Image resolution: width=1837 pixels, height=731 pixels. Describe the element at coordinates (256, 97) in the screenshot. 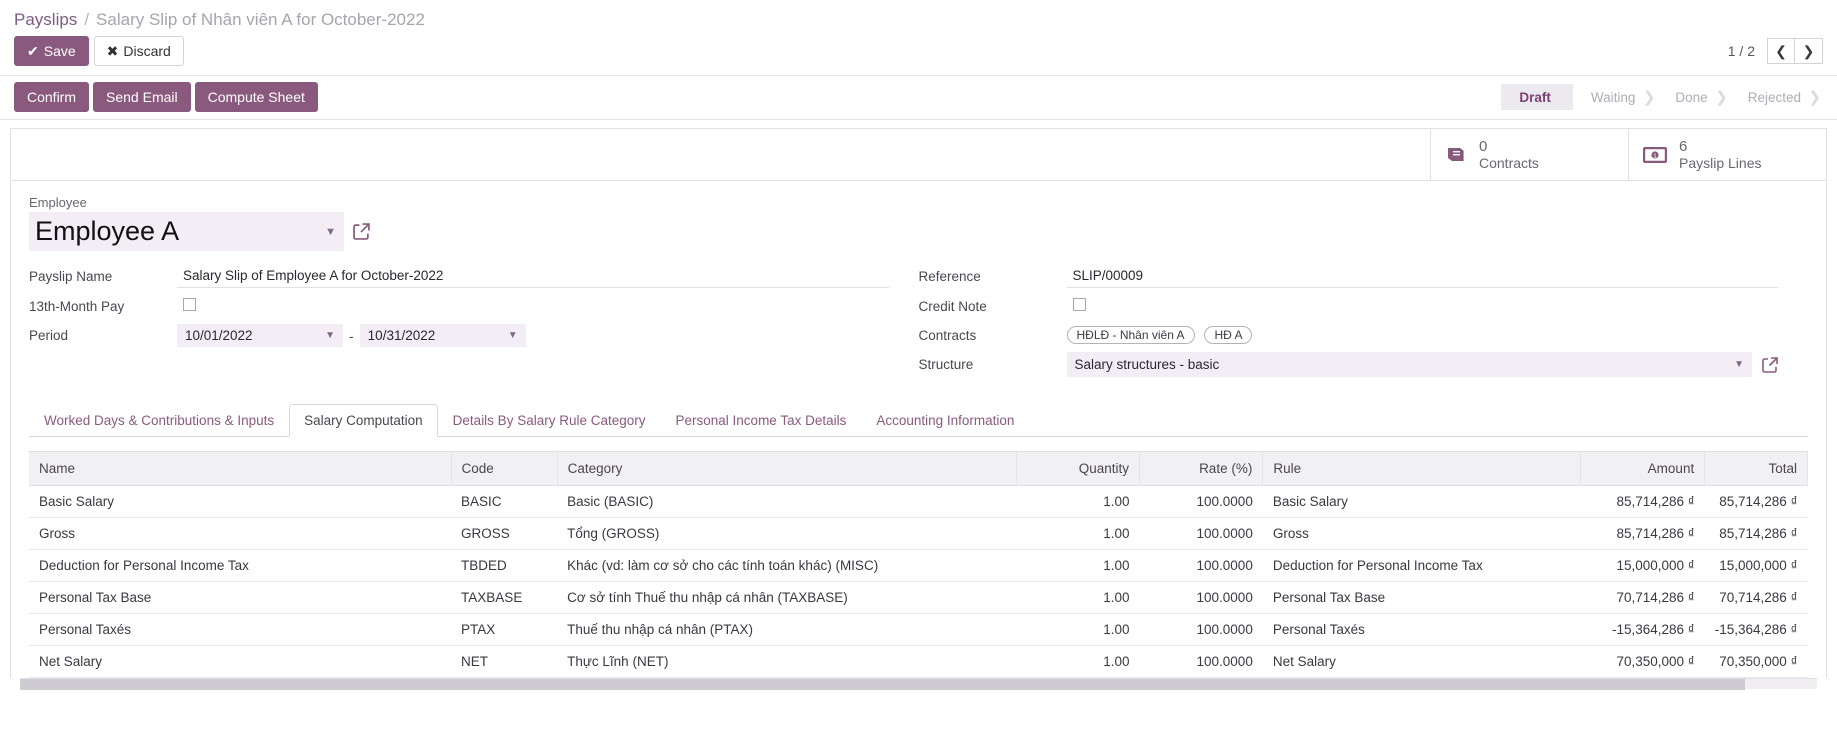

I see `compute-sheet-button: Compute Sheet` at that location.